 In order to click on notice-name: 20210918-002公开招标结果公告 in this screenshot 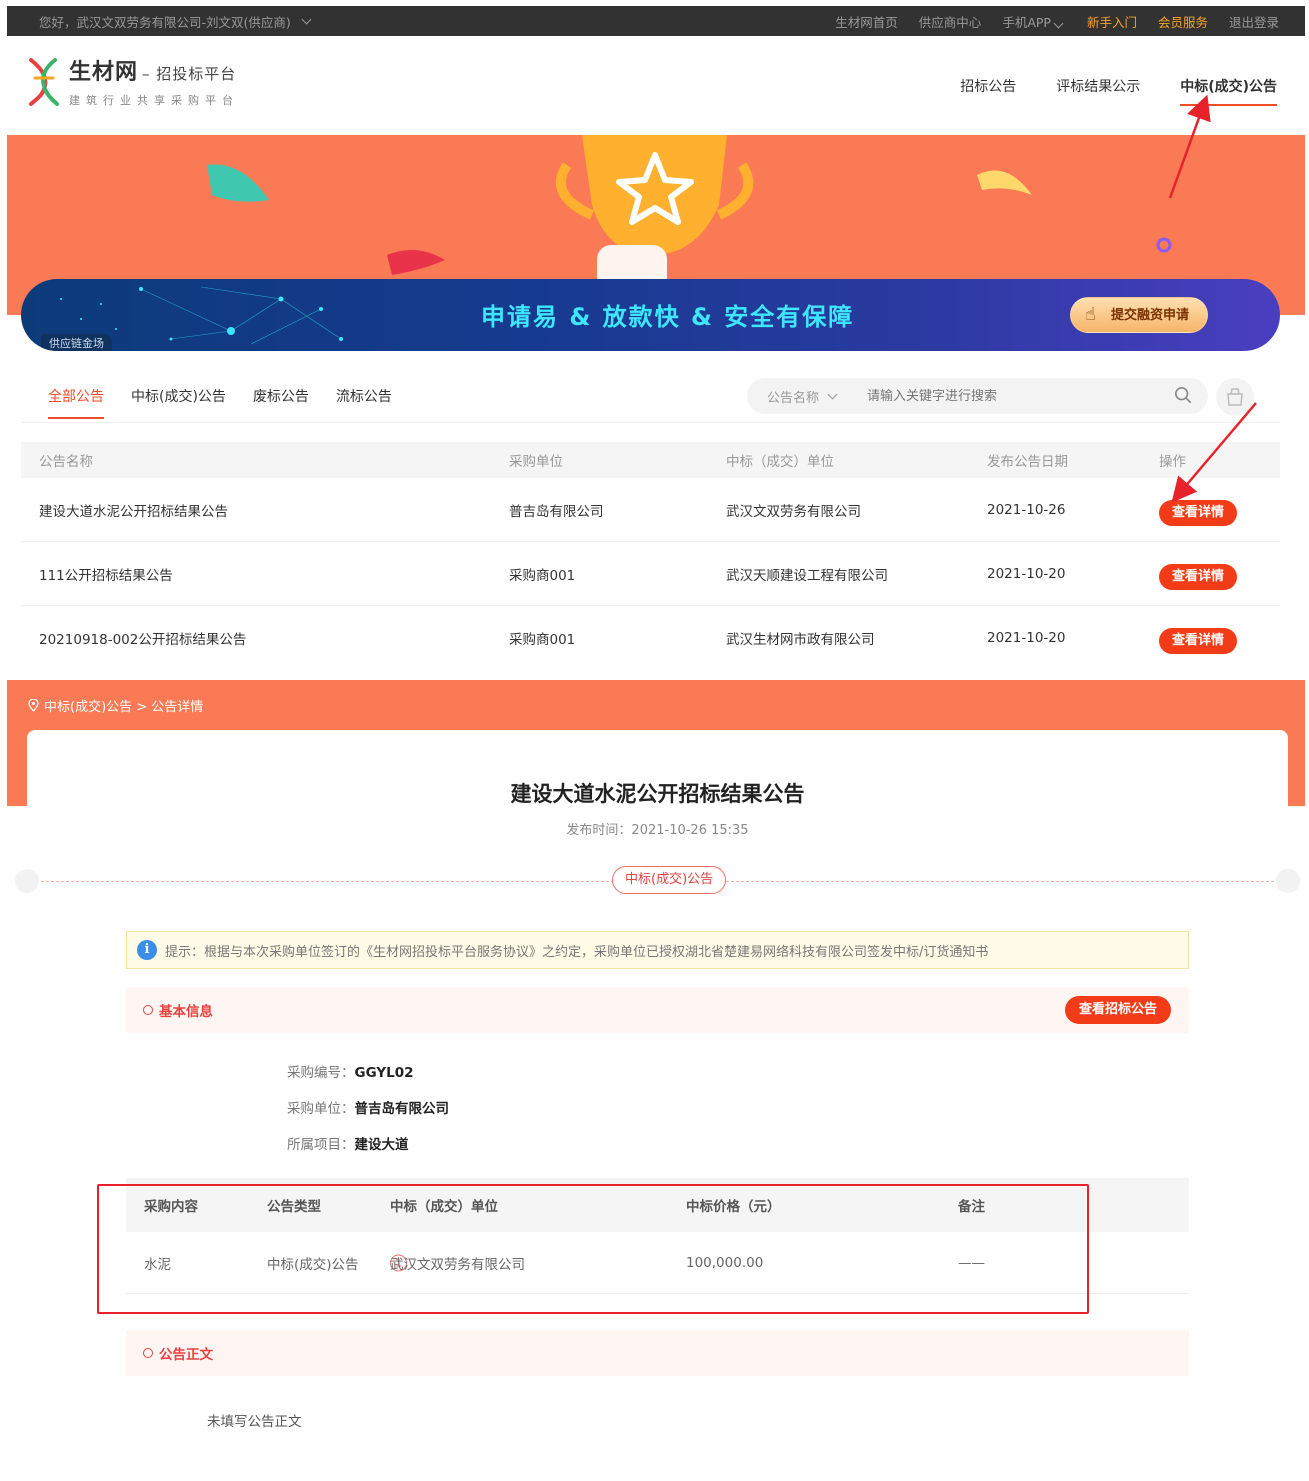, I will do `click(142, 638)`.